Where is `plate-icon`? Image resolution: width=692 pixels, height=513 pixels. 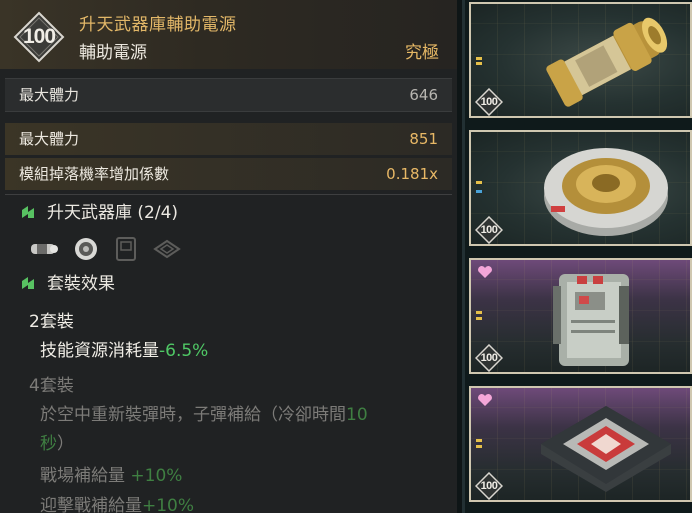
plate-icon is located at coordinates (167, 251).